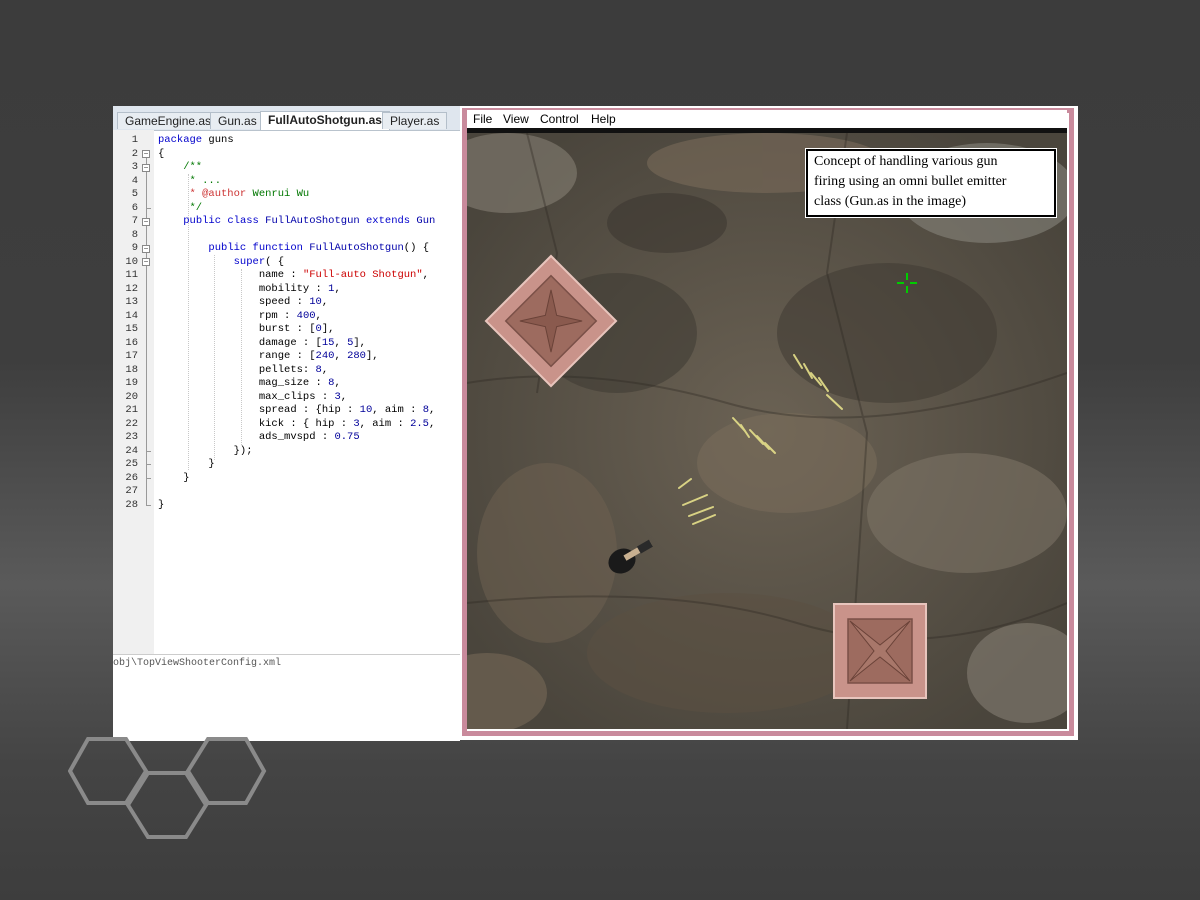 This screenshot has width=1200, height=900. Describe the element at coordinates (890, 201) in the screenshot. I see `caption-line: class (Gun.as in the image)` at that location.